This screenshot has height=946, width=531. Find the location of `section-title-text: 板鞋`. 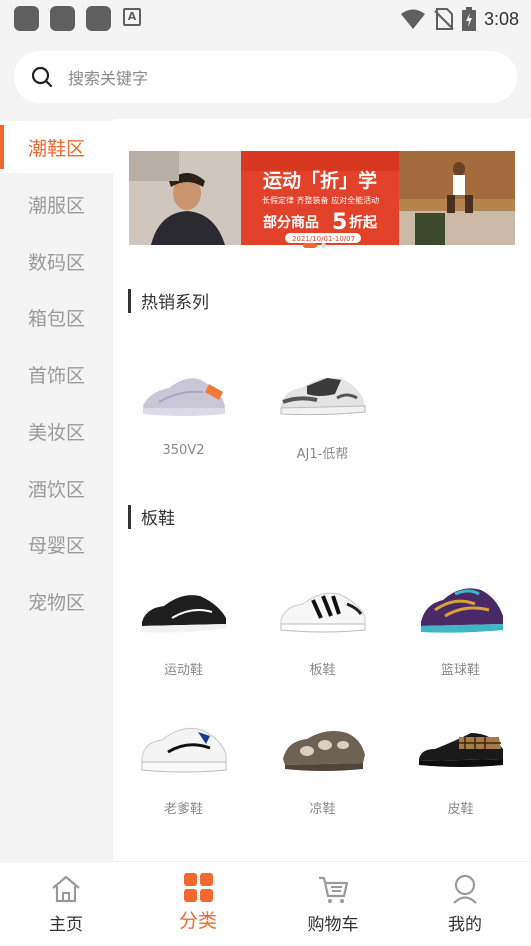

section-title-text: 板鞋 is located at coordinates (158, 519).